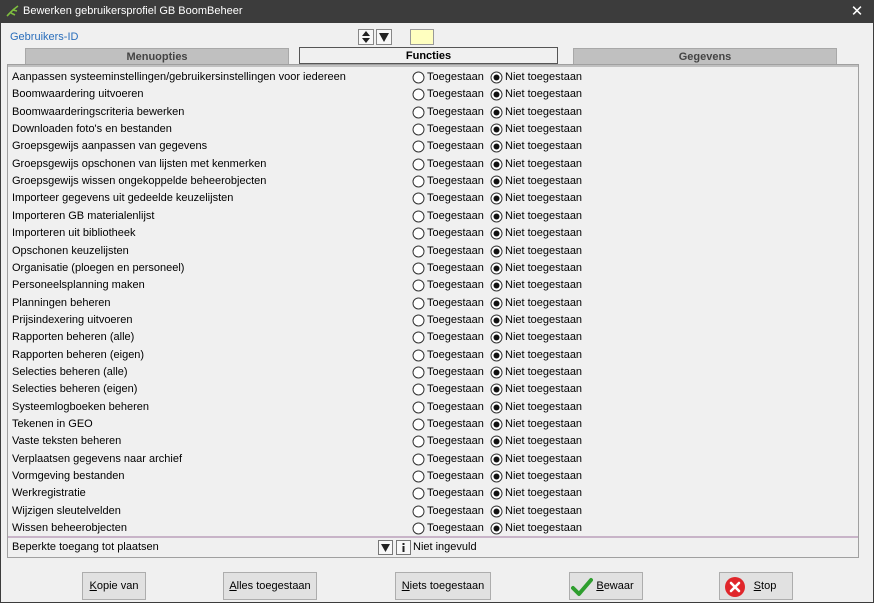 This screenshot has width=874, height=603. I want to click on close-icon: ✕, so click(857, 12).